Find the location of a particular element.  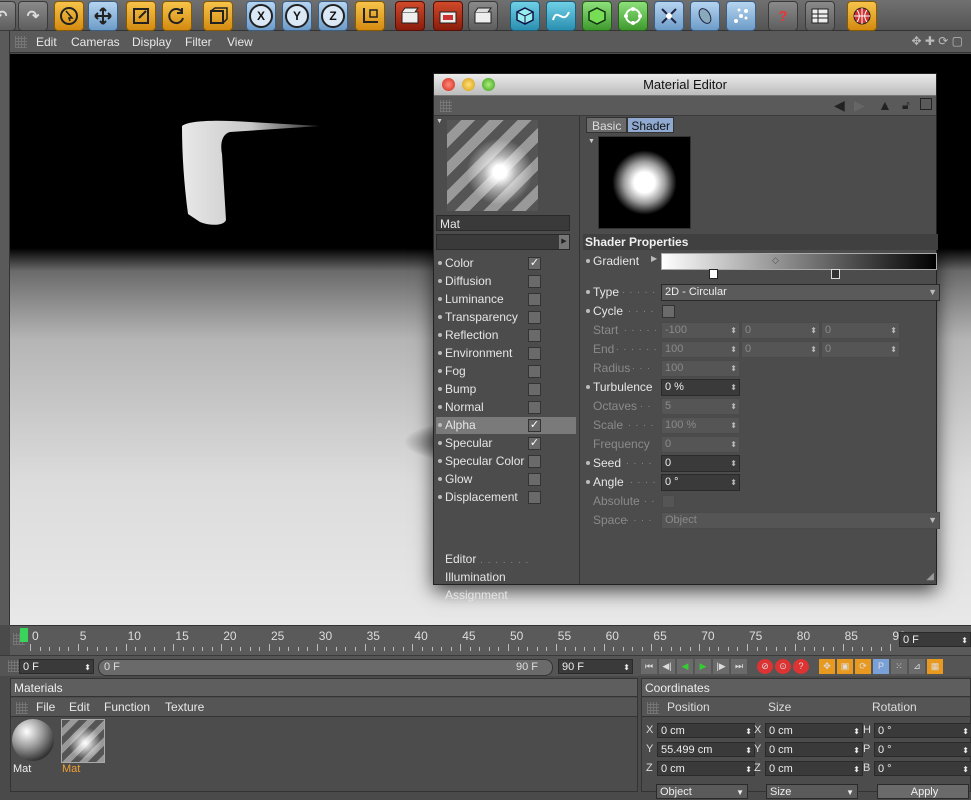

forward-arrow-icon: ▶ is located at coordinates (859, 105).